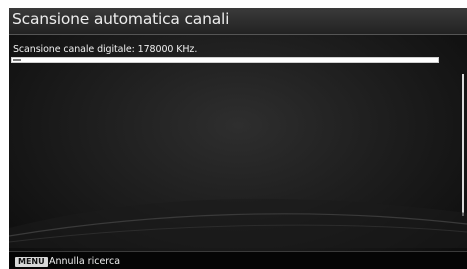 This screenshot has height=269, width=467. What do you see at coordinates (31, 262) in the screenshot?
I see `menu-key-icon: MENU` at bounding box center [31, 262].